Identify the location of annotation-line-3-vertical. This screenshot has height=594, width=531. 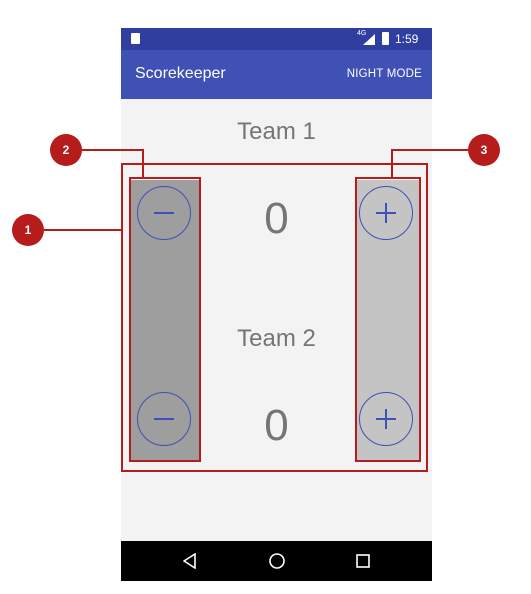
(392, 163).